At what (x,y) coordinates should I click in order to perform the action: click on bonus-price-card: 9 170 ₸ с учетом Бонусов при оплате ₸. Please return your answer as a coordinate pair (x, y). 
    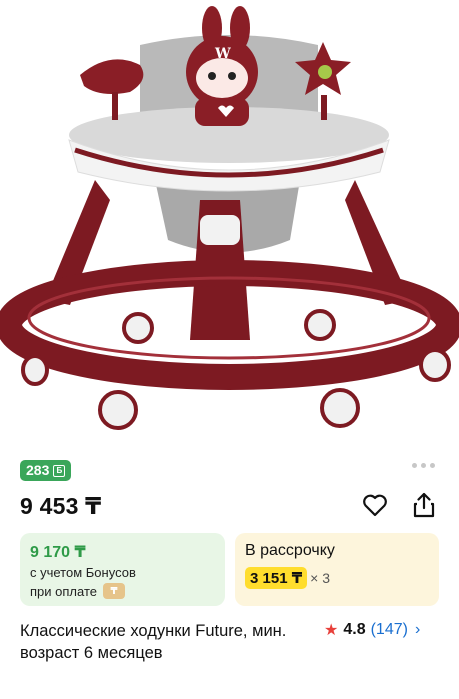
    Looking at the image, I should click on (122, 569).